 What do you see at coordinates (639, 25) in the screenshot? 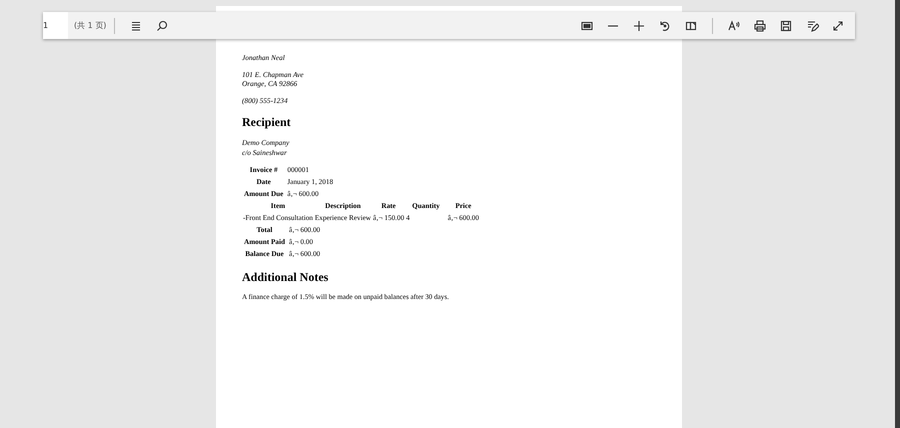
I see `zoom-in-icon` at bounding box center [639, 25].